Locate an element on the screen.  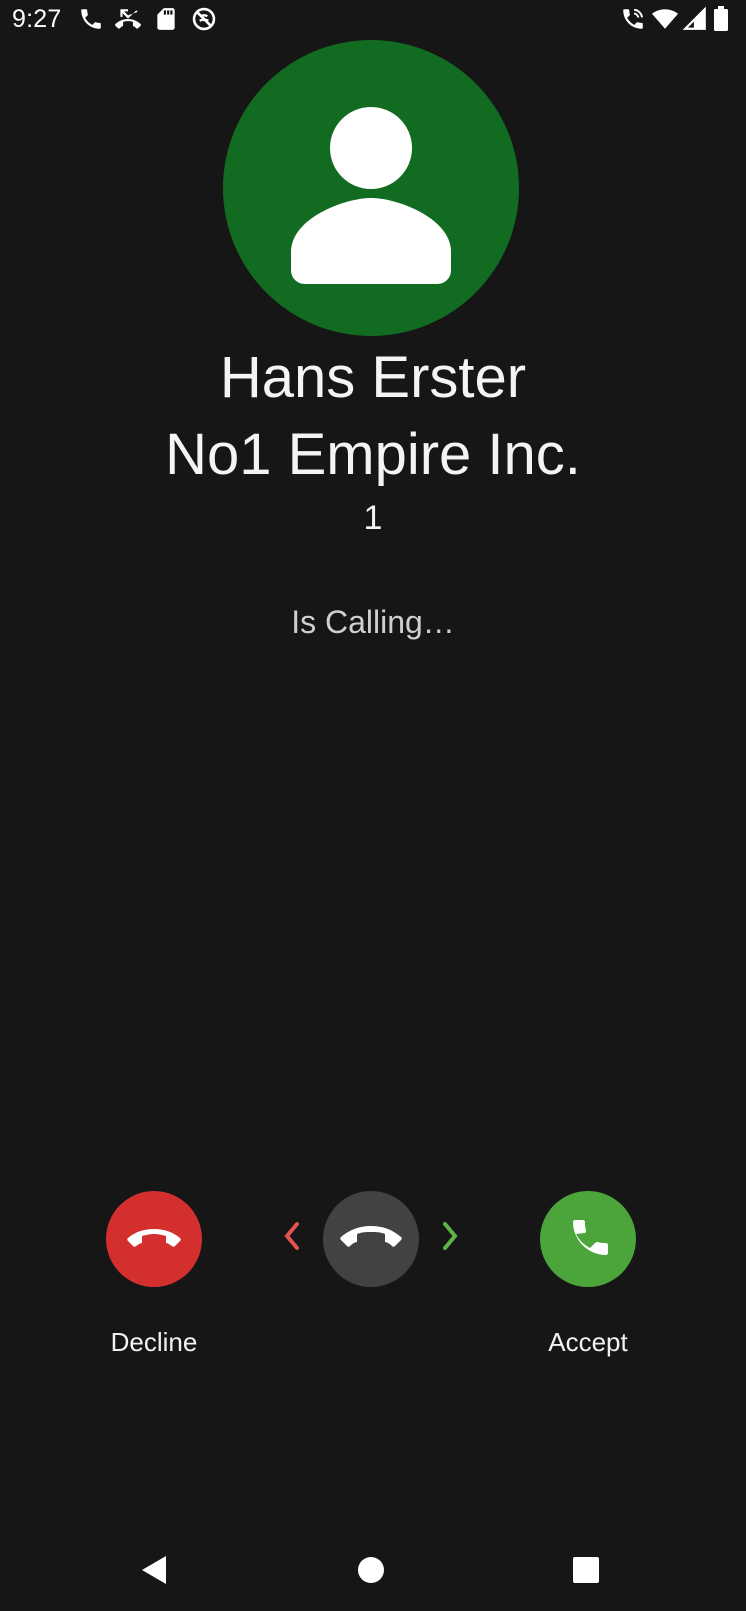
recents-button is located at coordinates (586, 1570).